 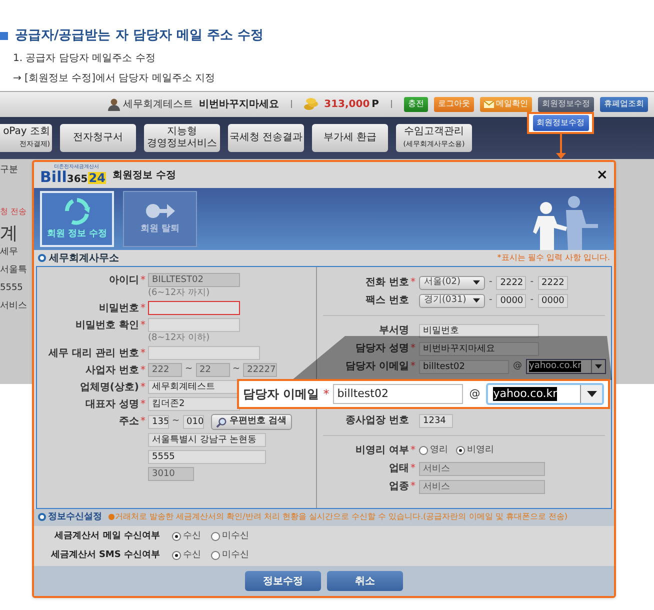 What do you see at coordinates (602, 175) in the screenshot?
I see `close-button: ×` at bounding box center [602, 175].